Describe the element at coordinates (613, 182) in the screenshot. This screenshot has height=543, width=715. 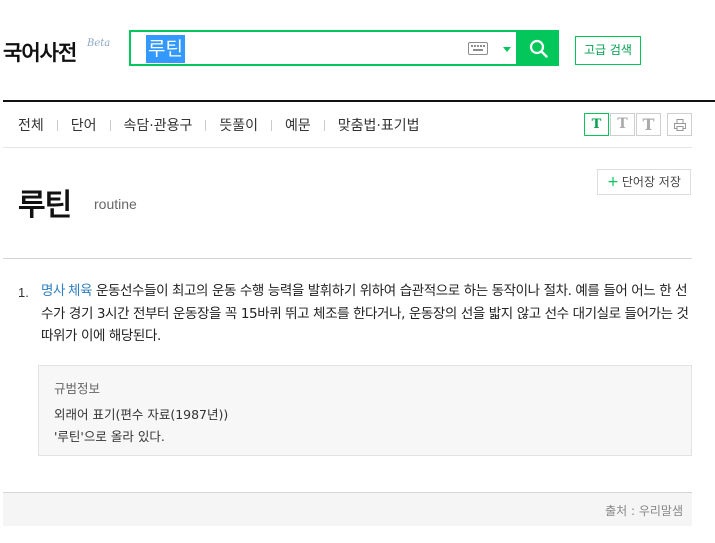
I see `plus-icon: +` at that location.